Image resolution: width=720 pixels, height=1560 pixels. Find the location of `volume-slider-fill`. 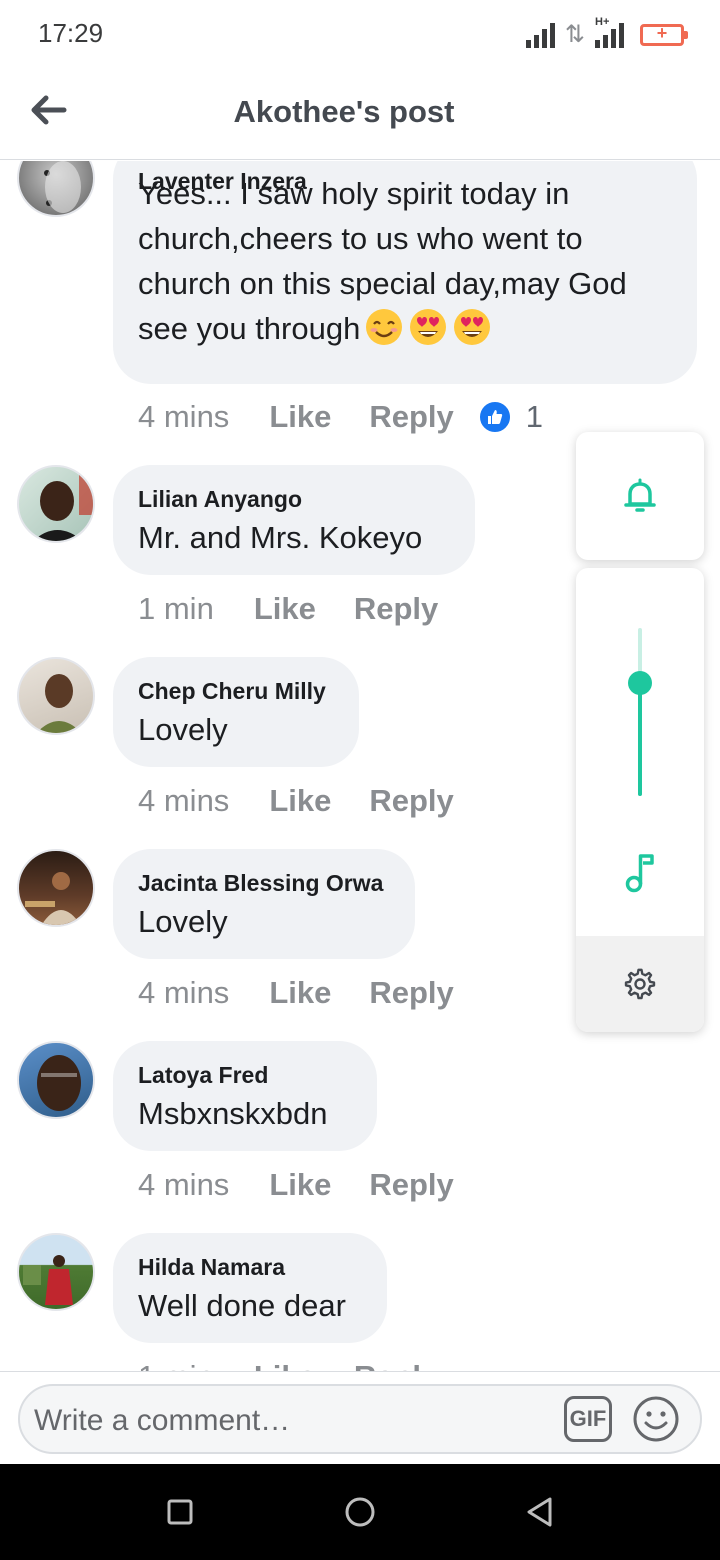

volume-slider-fill is located at coordinates (640, 739).